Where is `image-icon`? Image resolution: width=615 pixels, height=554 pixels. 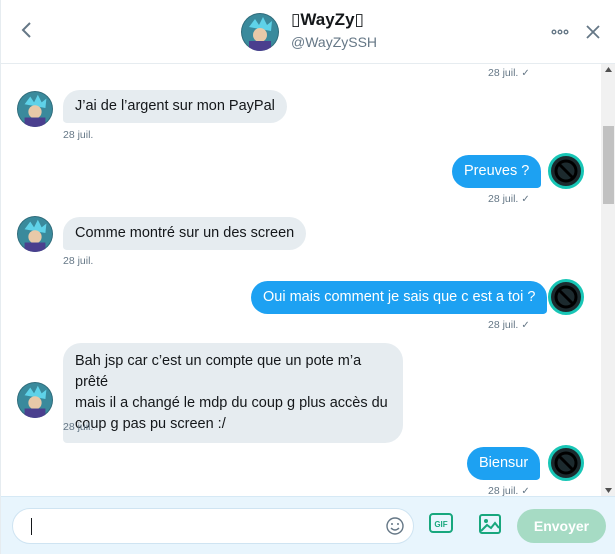 image-icon is located at coordinates (490, 524).